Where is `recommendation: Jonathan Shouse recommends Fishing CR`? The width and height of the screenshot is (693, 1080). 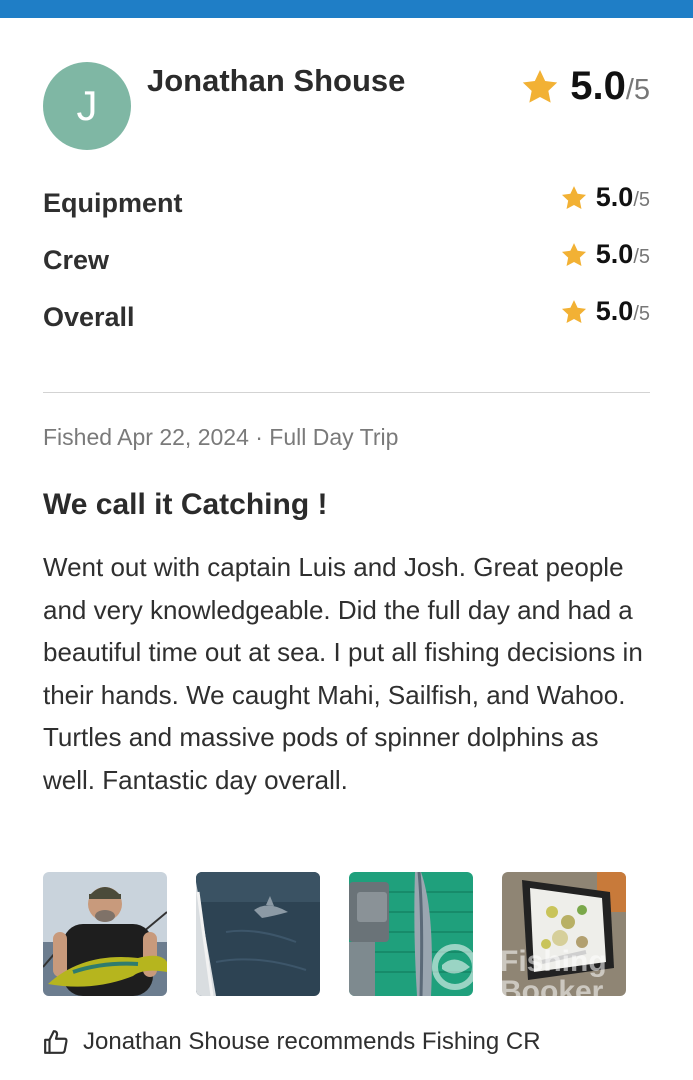 recommendation: Jonathan Shouse recommends Fishing CR is located at coordinates (292, 1042).